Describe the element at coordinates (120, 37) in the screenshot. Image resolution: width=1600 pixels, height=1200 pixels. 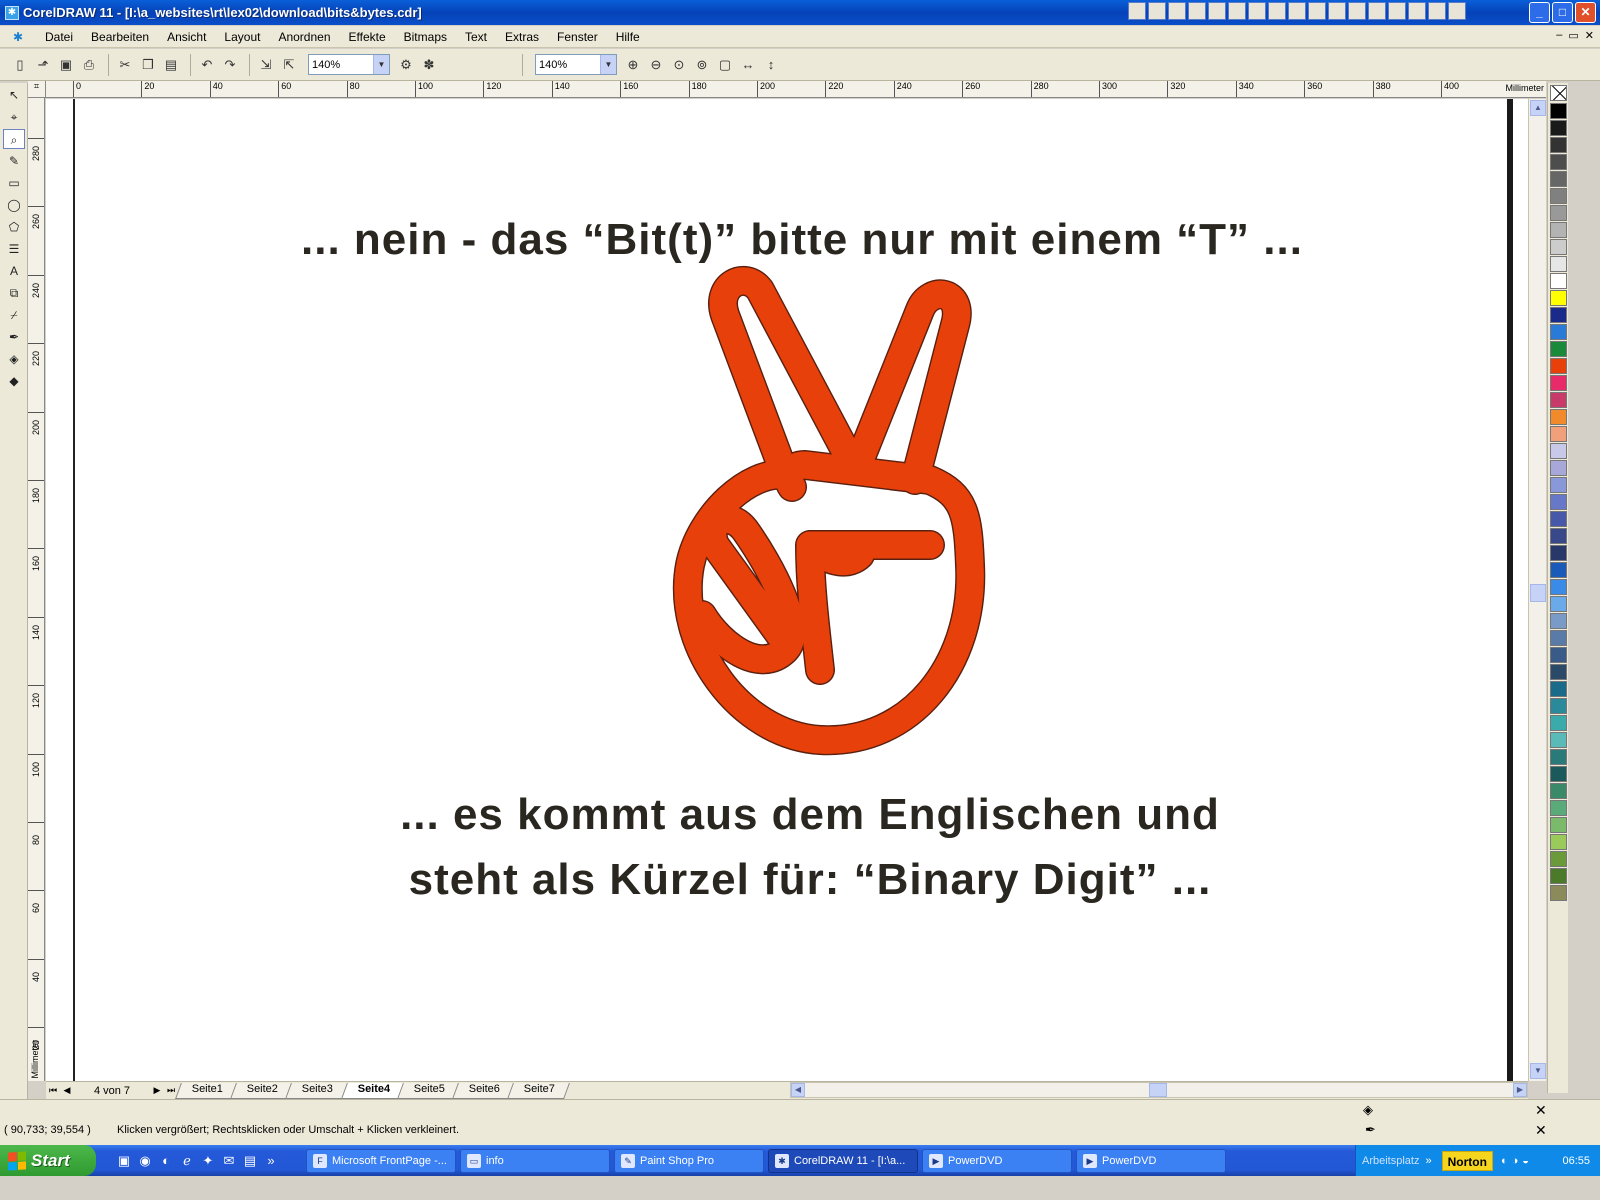
I see `menu-bearbeiten: Bearbeiten` at that location.